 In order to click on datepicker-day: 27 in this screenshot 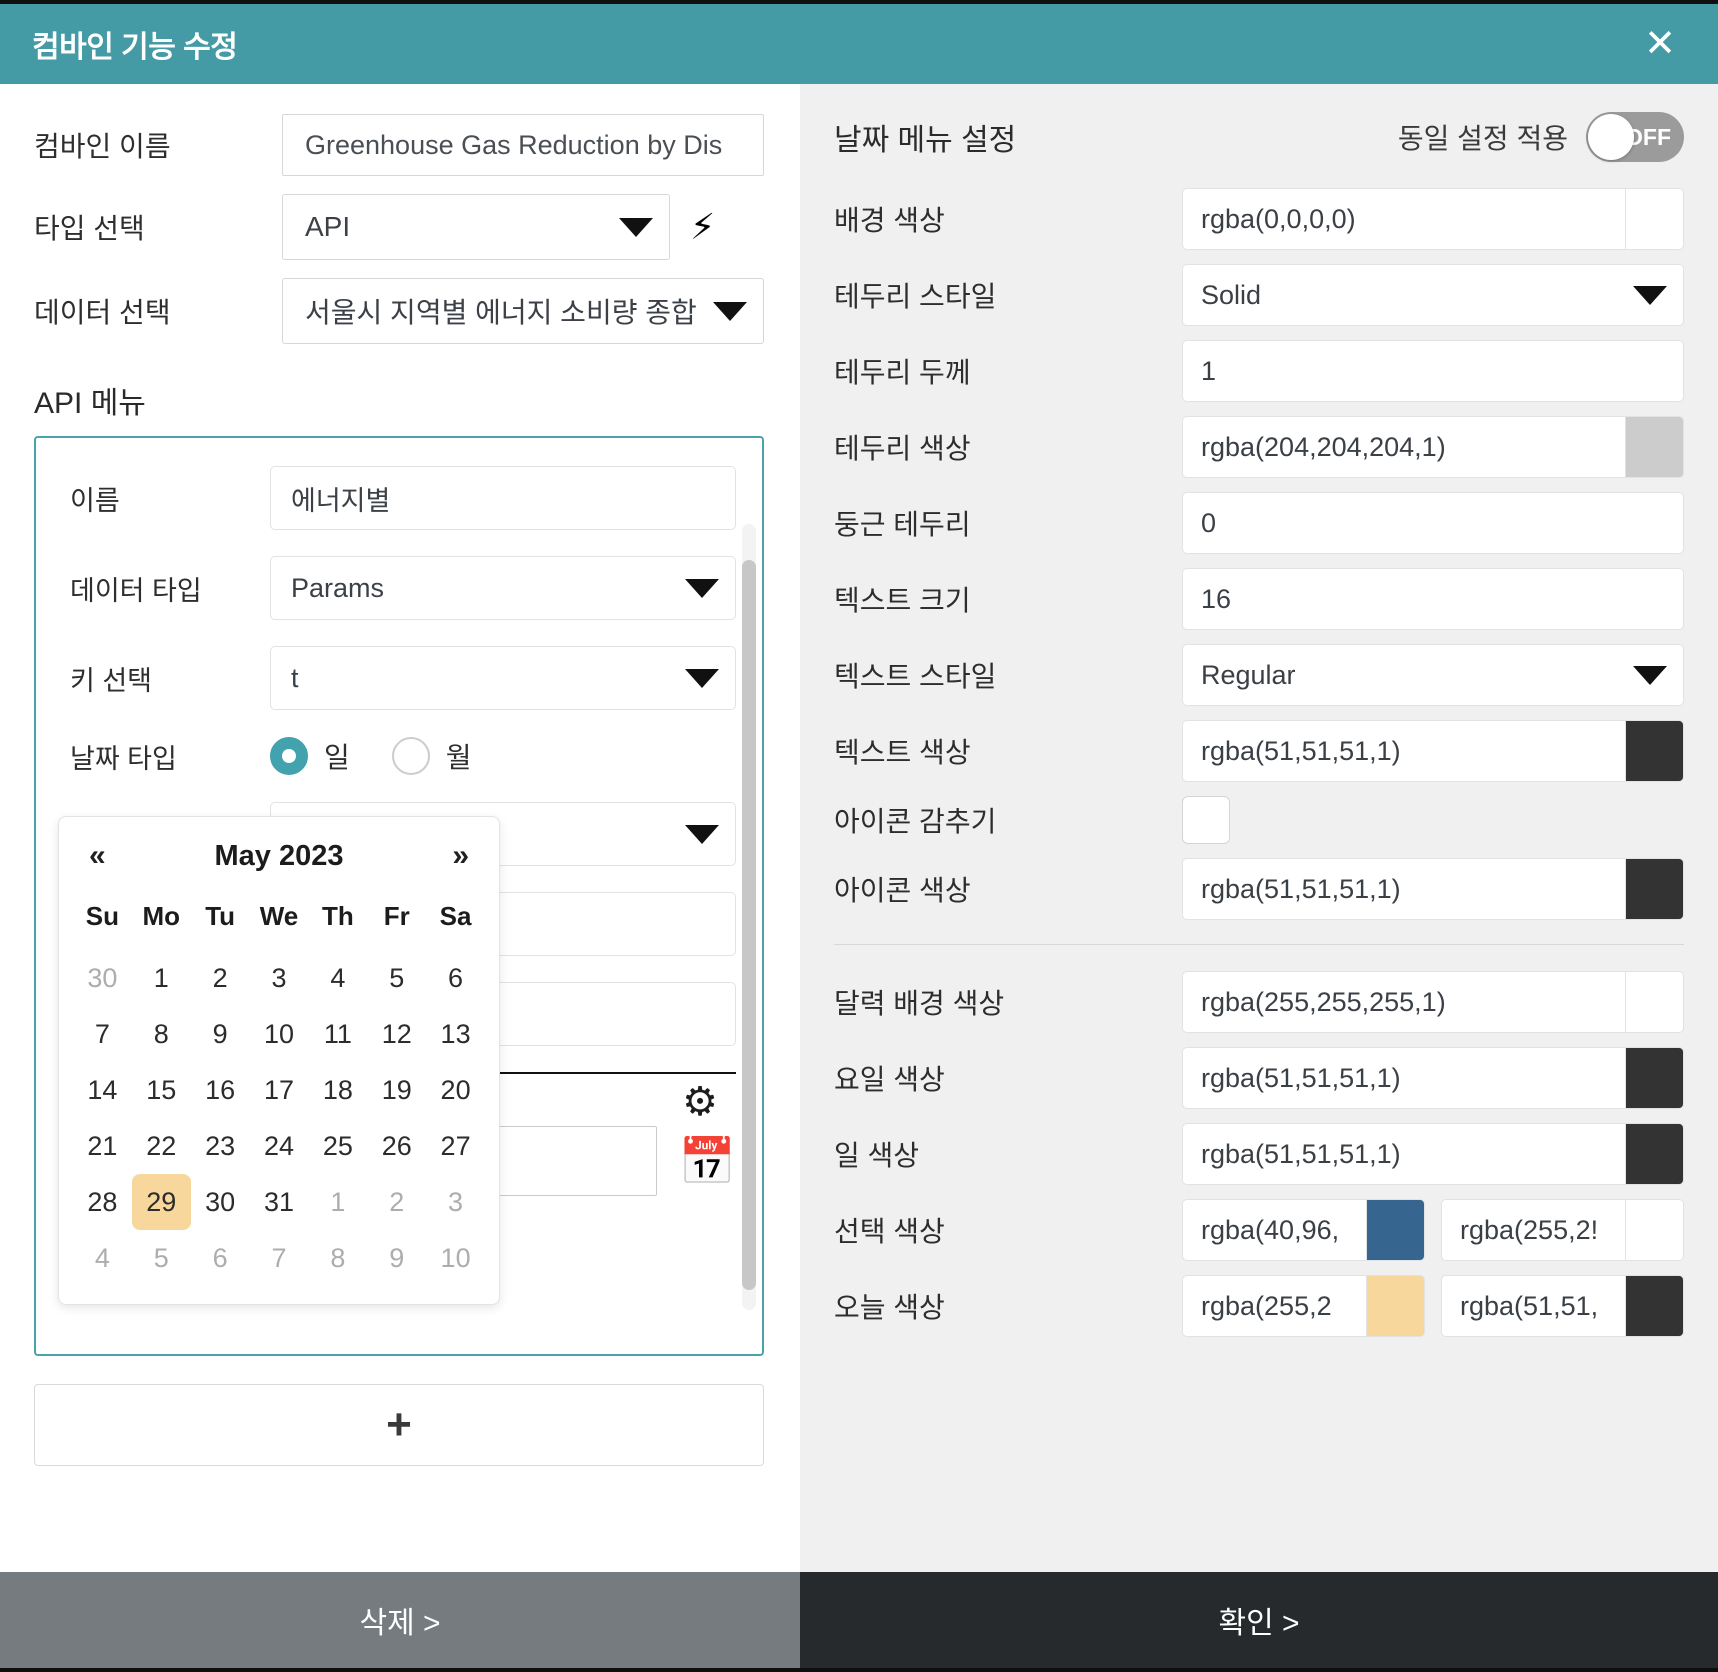, I will do `click(455, 1146)`.